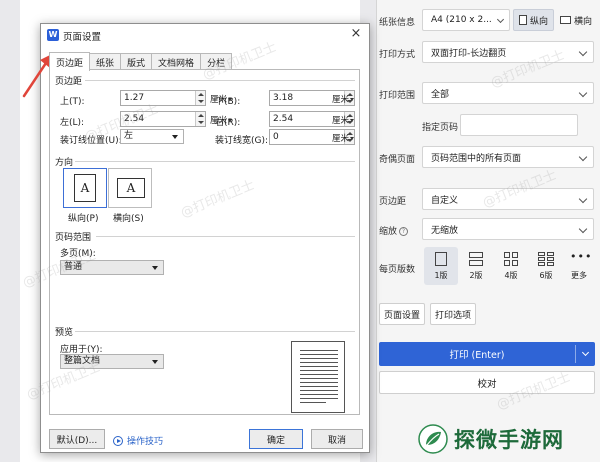  What do you see at coordinates (128, 219) in the screenshot?
I see `landscape-option-label: 横向(S)` at bounding box center [128, 219].